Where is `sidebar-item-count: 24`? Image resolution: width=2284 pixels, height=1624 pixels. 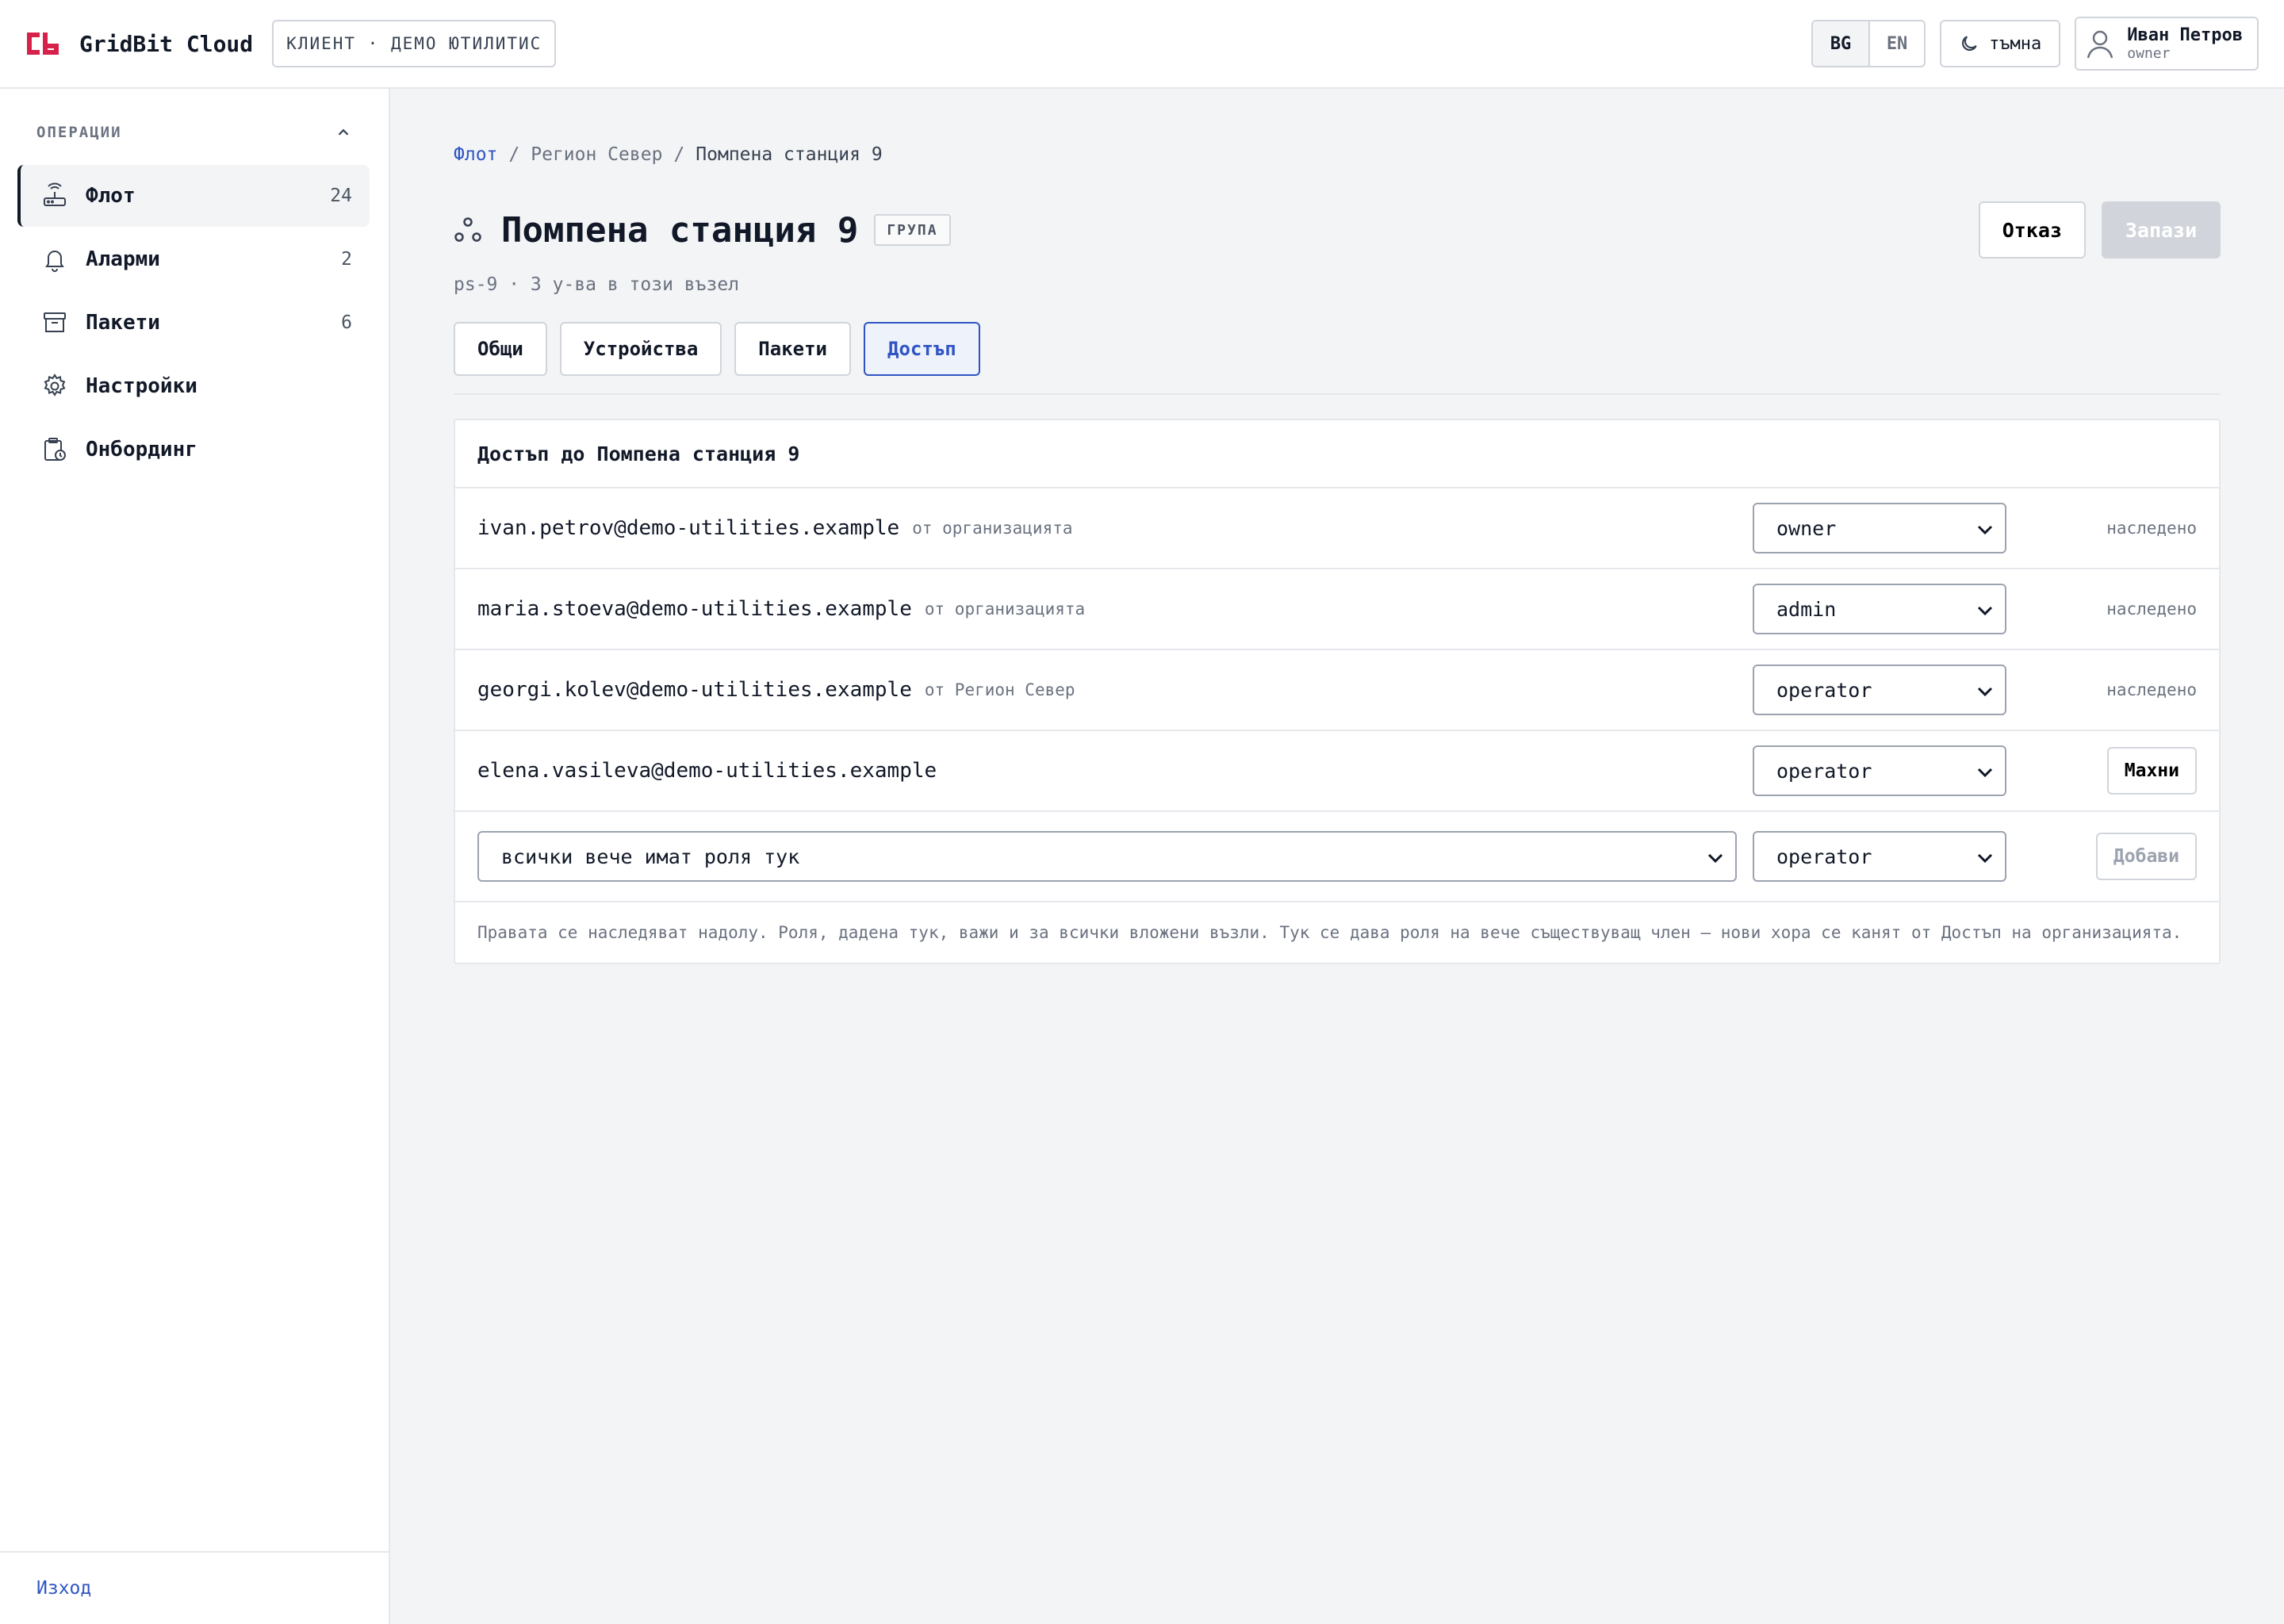 sidebar-item-count: 24 is located at coordinates (341, 196).